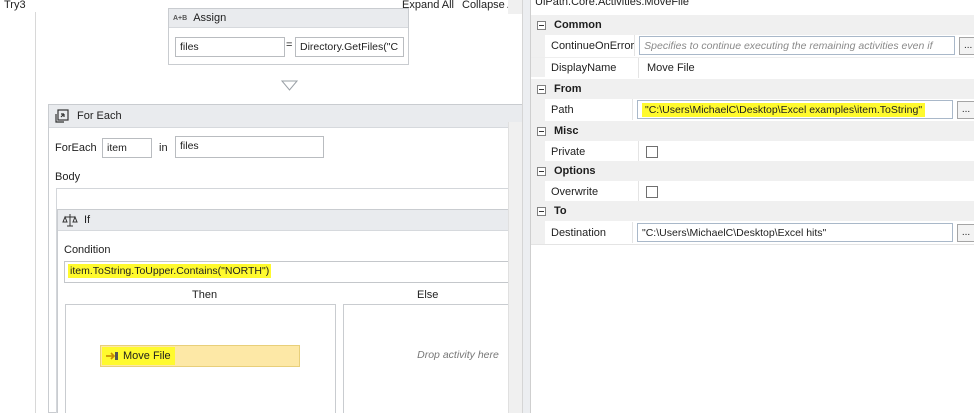 Image resolution: width=974 pixels, height=413 pixels. What do you see at coordinates (568, 89) in the screenshot?
I see `category-label: From` at bounding box center [568, 89].